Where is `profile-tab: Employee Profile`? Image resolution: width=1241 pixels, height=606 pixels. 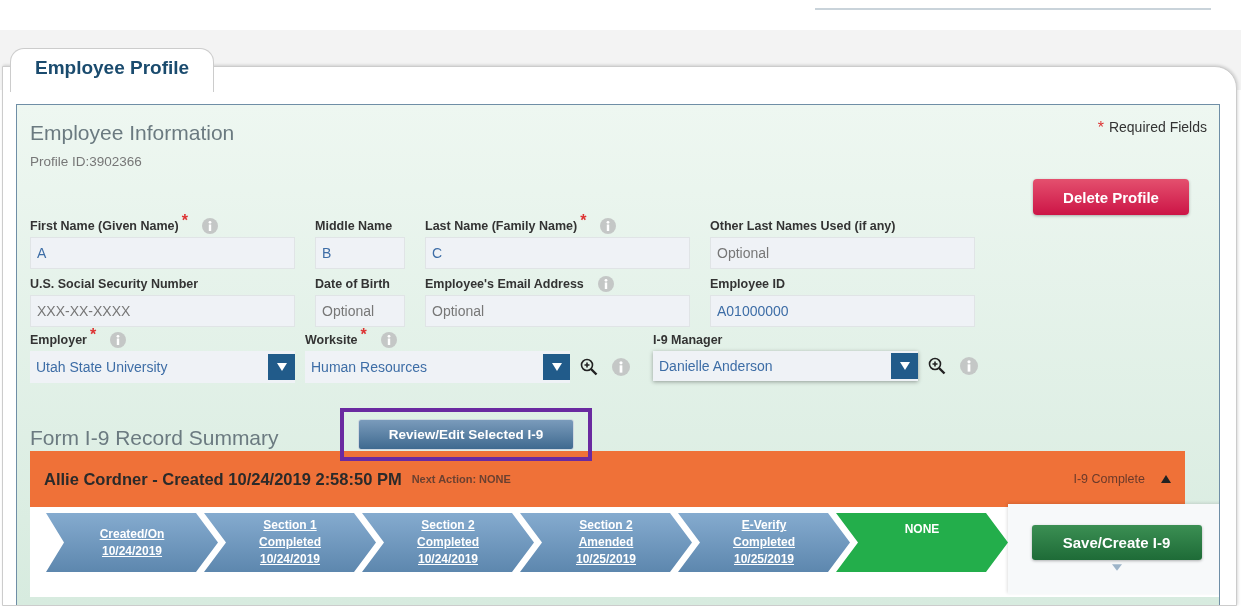 profile-tab: Employee Profile is located at coordinates (112, 70).